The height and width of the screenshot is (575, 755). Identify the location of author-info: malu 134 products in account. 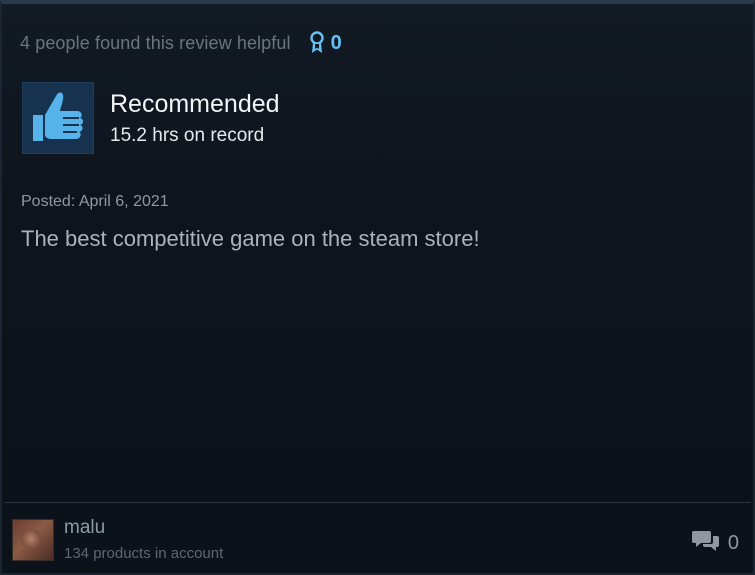
(143, 539).